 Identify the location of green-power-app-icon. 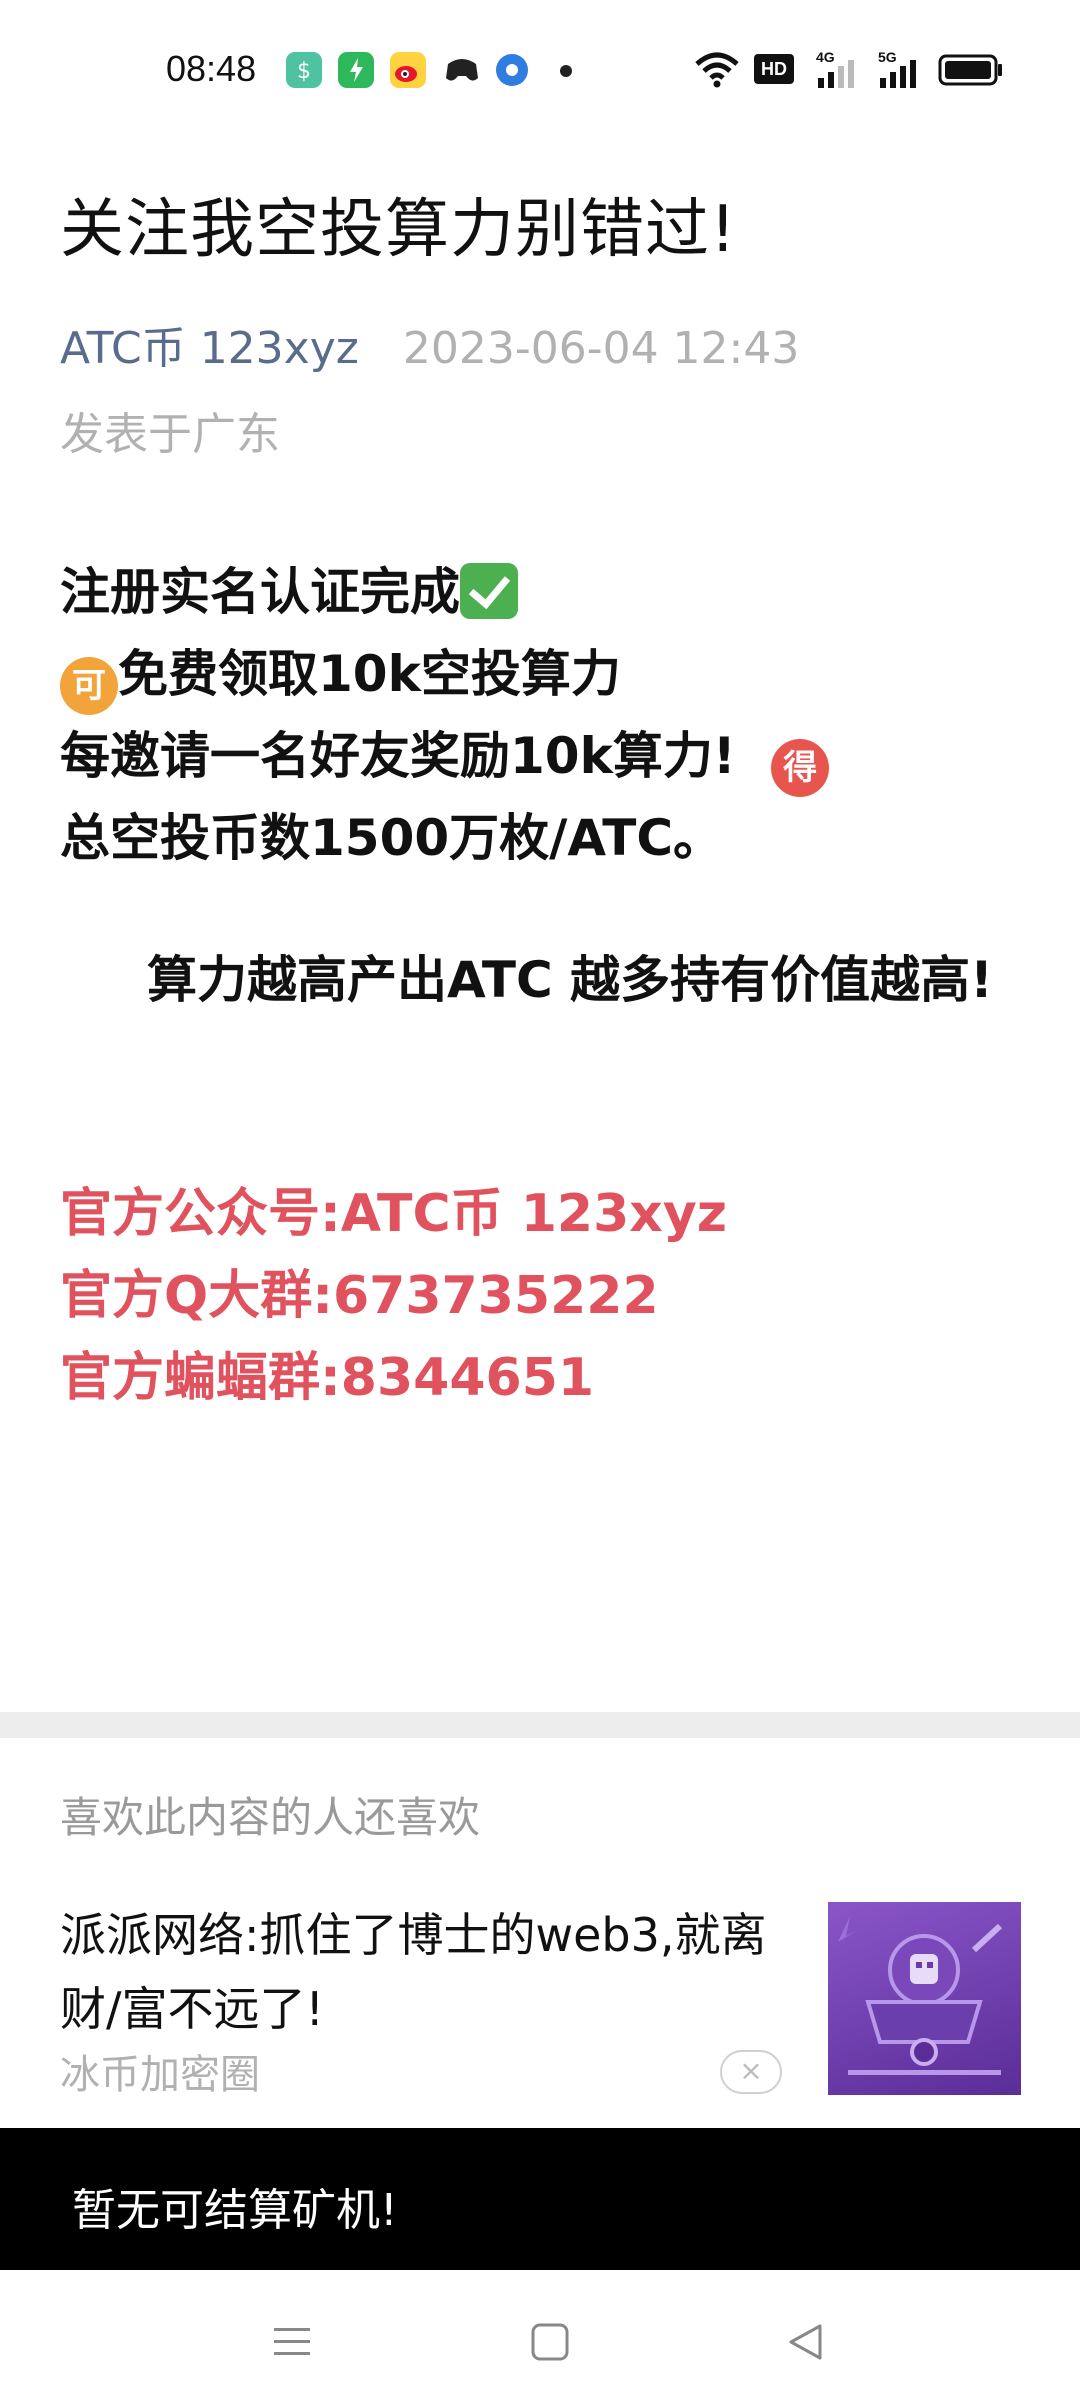
(356, 70).